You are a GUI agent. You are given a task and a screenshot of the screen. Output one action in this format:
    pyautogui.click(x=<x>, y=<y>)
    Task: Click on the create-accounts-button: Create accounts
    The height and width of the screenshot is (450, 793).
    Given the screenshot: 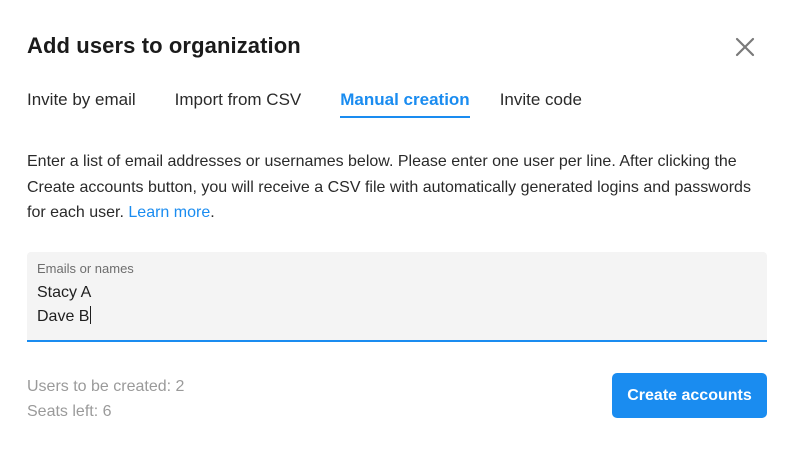 What is the action you would take?
    pyautogui.click(x=689, y=395)
    